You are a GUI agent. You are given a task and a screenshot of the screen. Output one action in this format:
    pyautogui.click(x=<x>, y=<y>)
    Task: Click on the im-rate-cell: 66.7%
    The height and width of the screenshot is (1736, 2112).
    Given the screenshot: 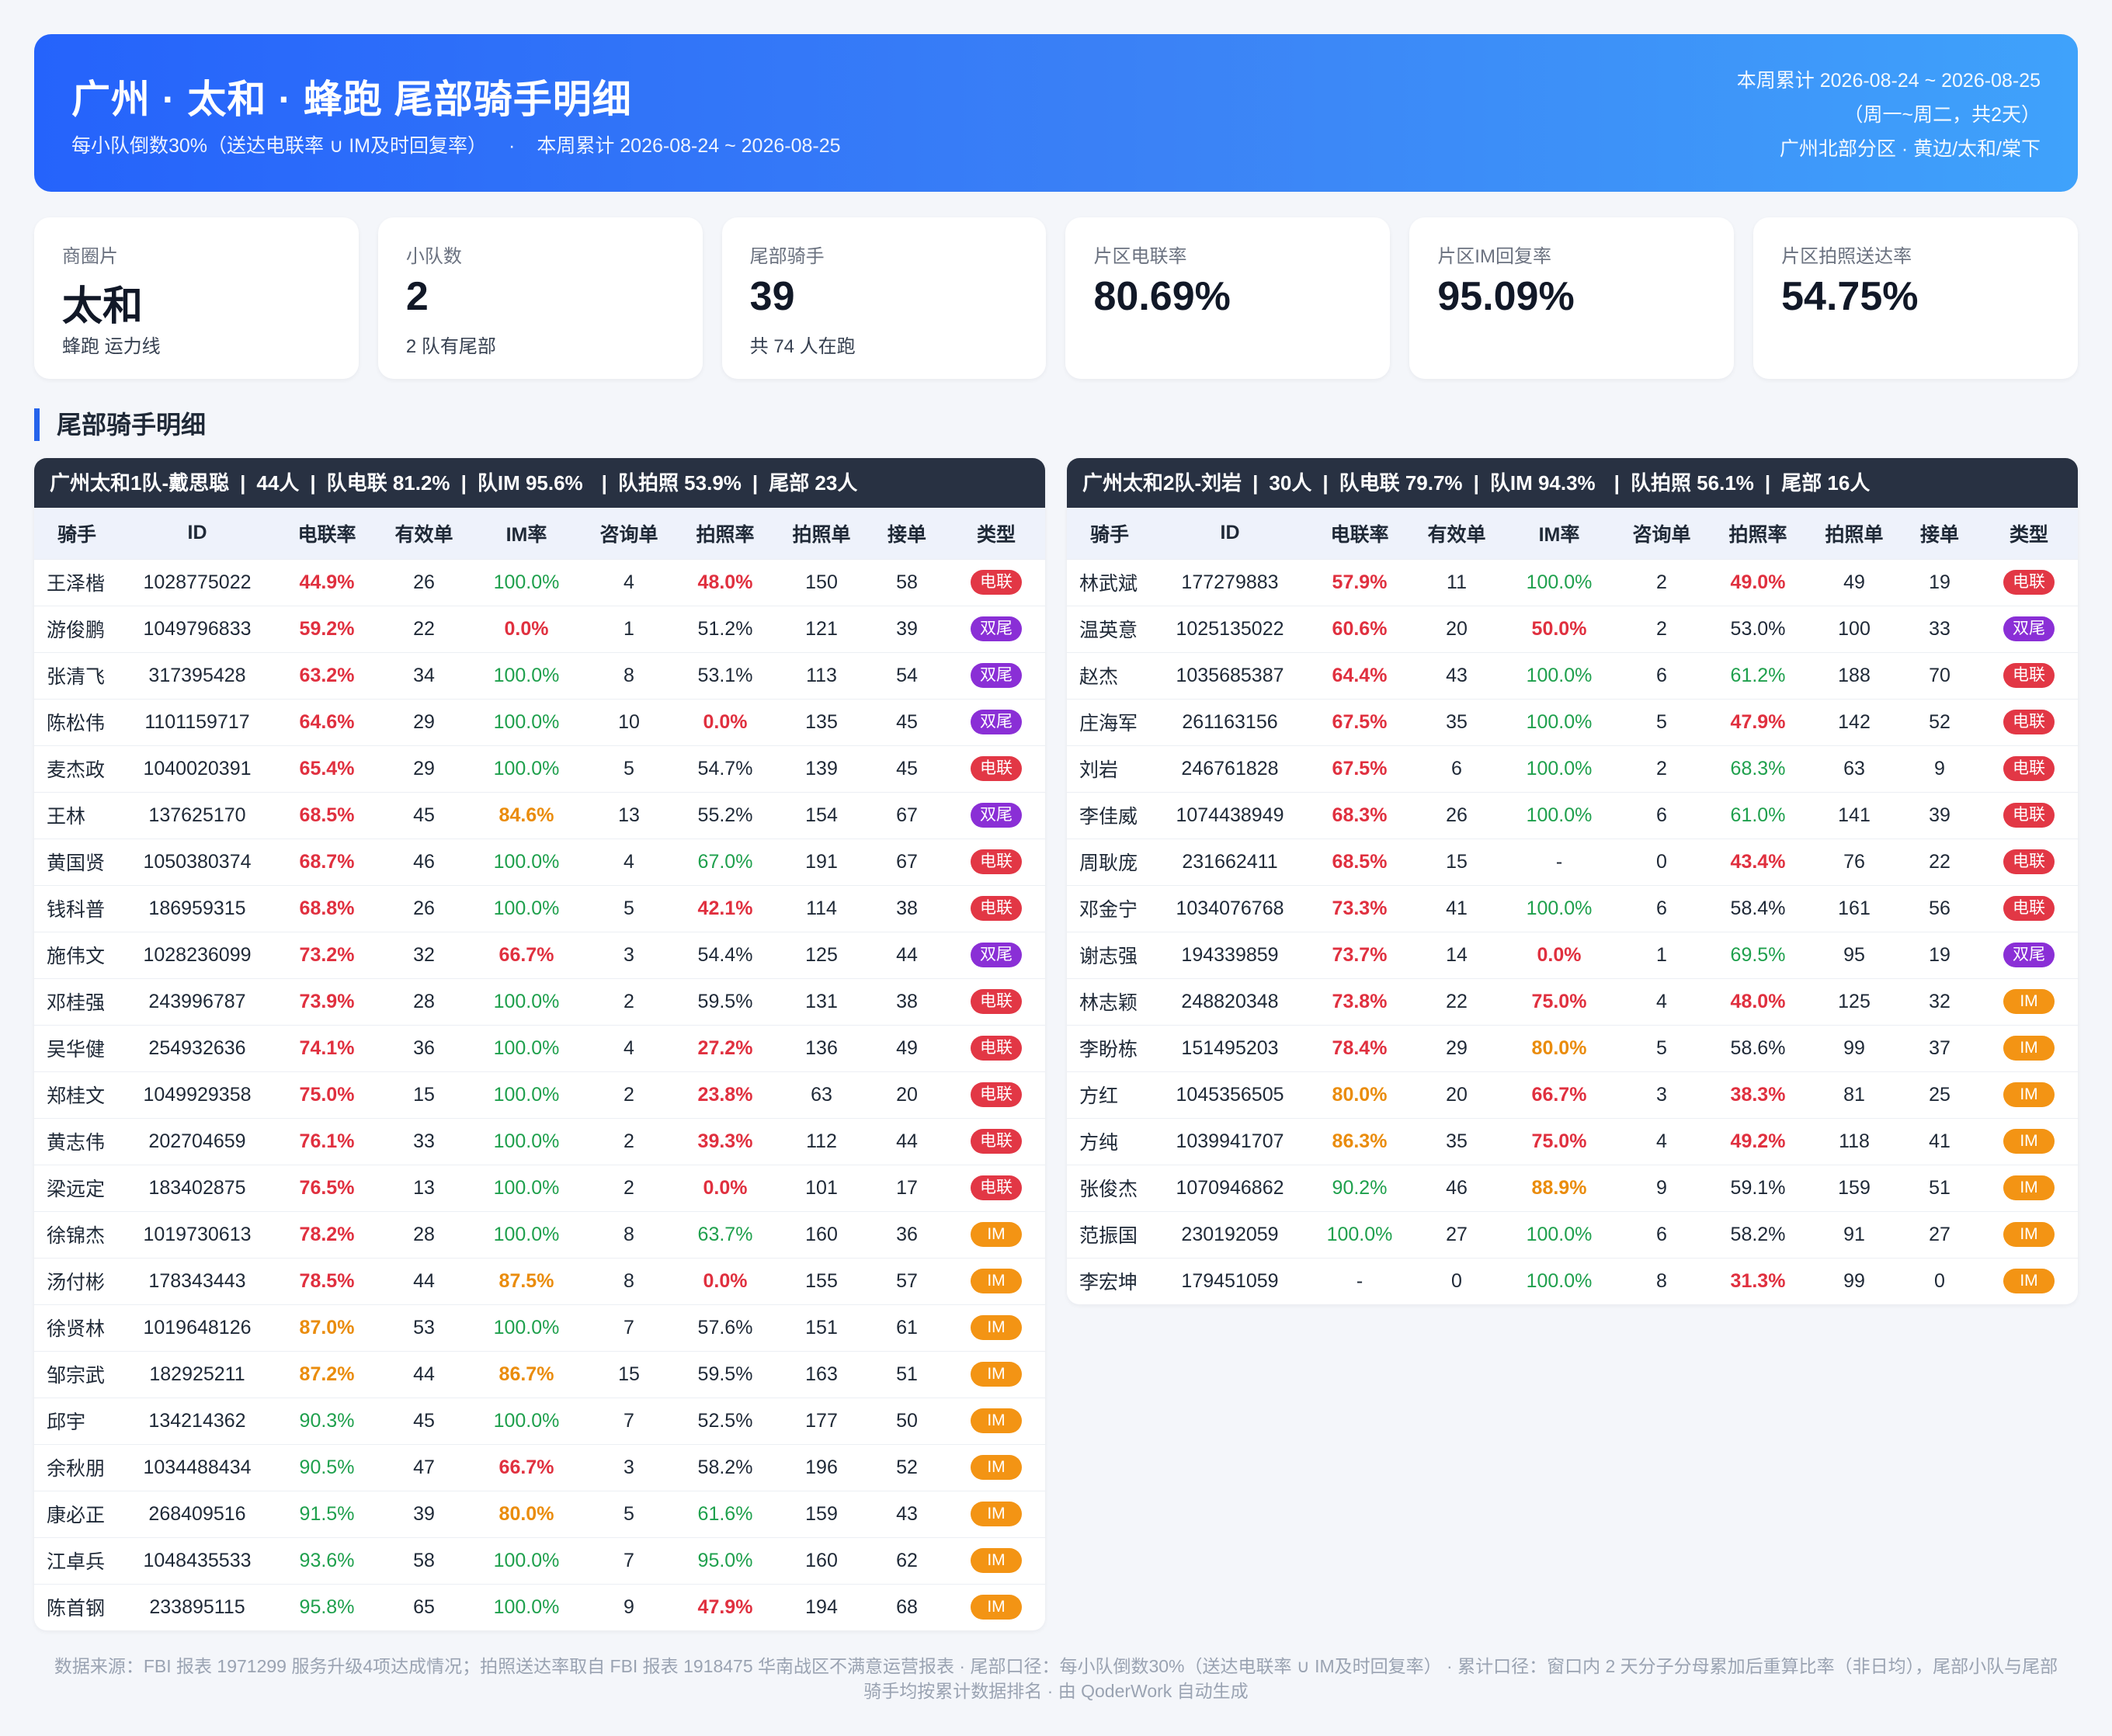 What is the action you would take?
    pyautogui.click(x=526, y=1467)
    